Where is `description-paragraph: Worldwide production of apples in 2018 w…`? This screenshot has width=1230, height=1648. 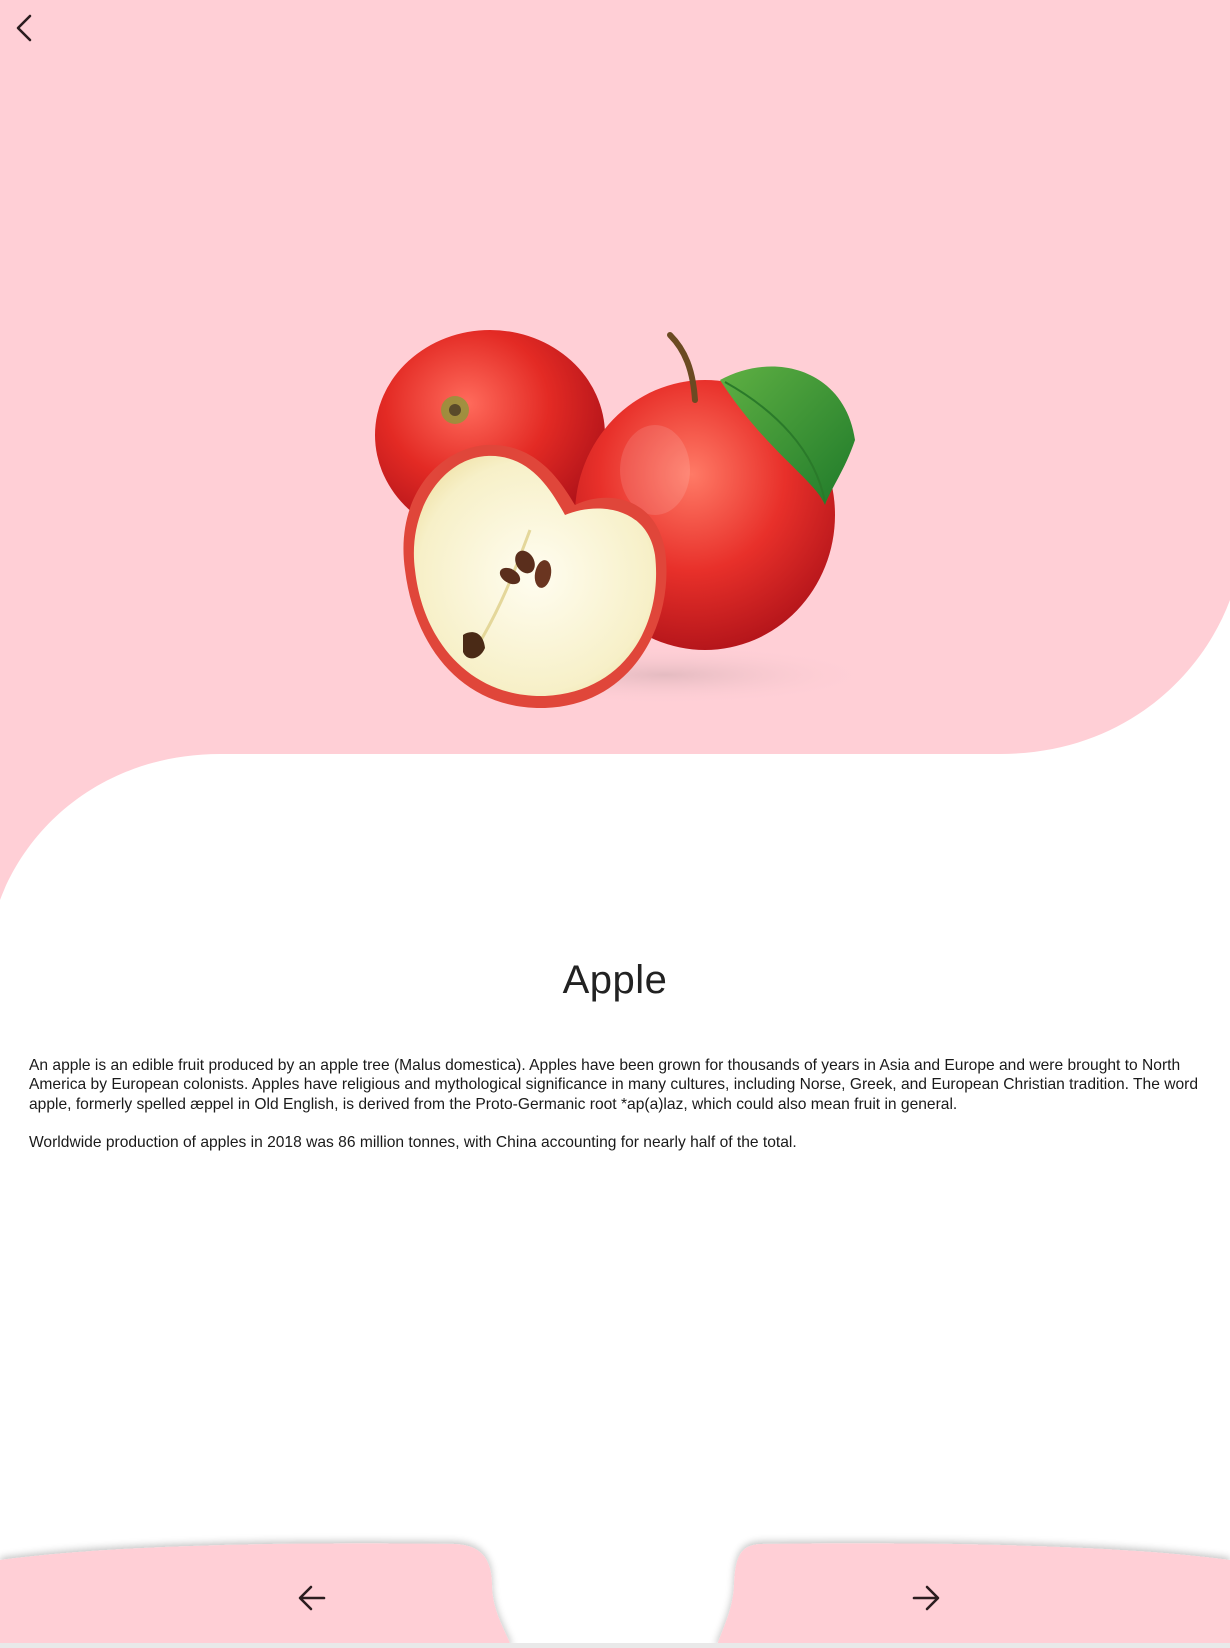
description-paragraph: Worldwide production of apples in 2018 w… is located at coordinates (413, 1142).